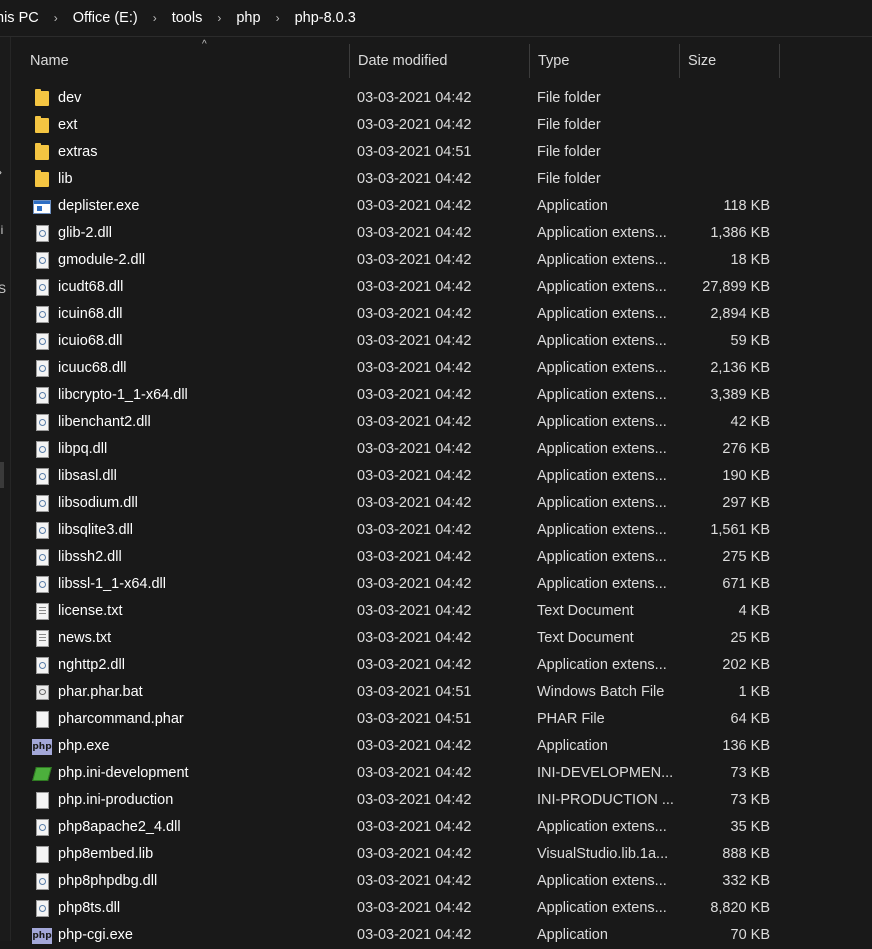 Image resolution: width=872 pixels, height=949 pixels. What do you see at coordinates (402, 98) in the screenshot?
I see `file-row: dev 03-03-2021 04:42 File folder` at bounding box center [402, 98].